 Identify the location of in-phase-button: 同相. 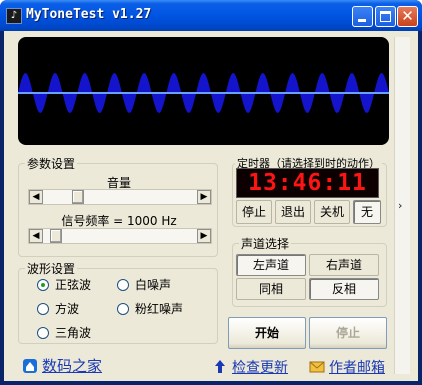
(271, 289).